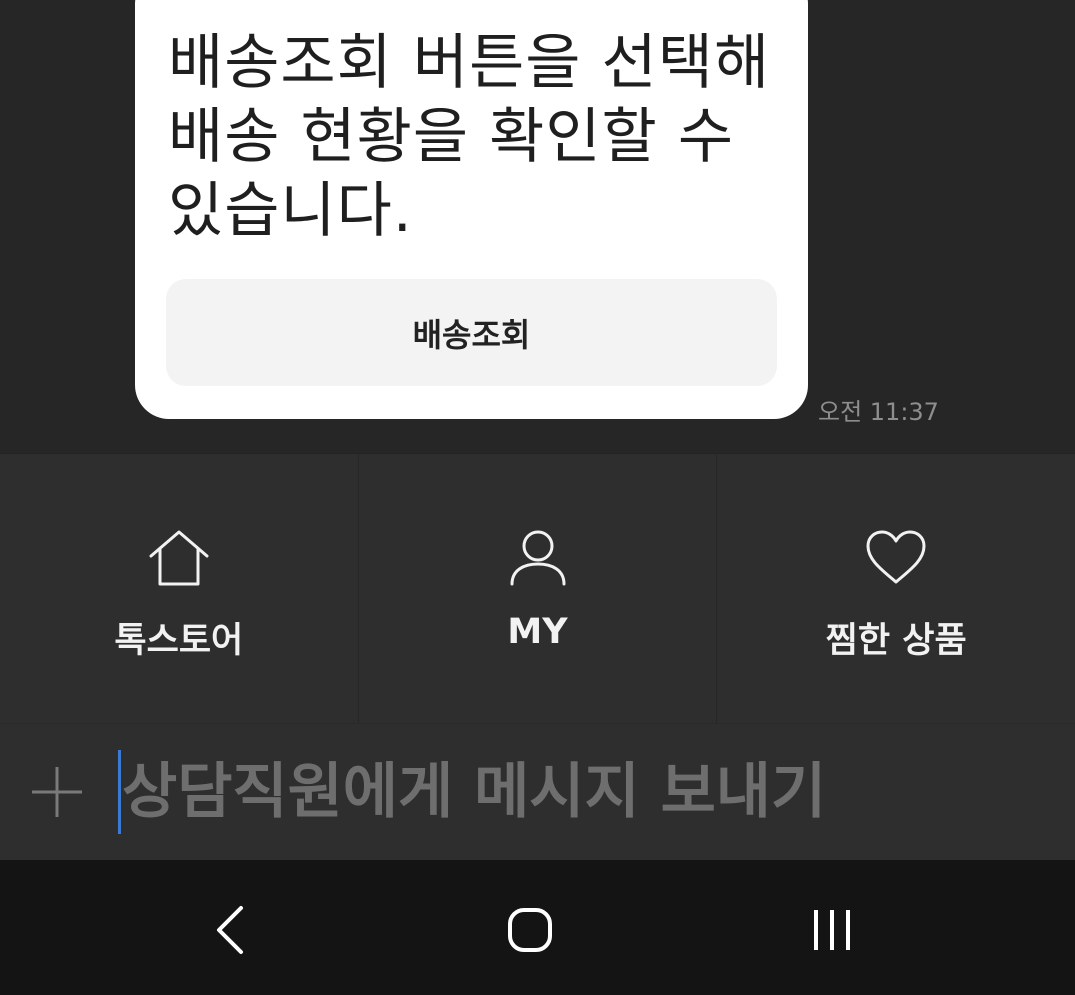 The width and height of the screenshot is (1075, 995). I want to click on message-input, so click(572, 792).